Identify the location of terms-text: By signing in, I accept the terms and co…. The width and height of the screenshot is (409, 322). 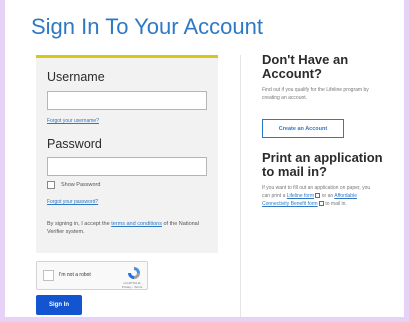
(129, 228).